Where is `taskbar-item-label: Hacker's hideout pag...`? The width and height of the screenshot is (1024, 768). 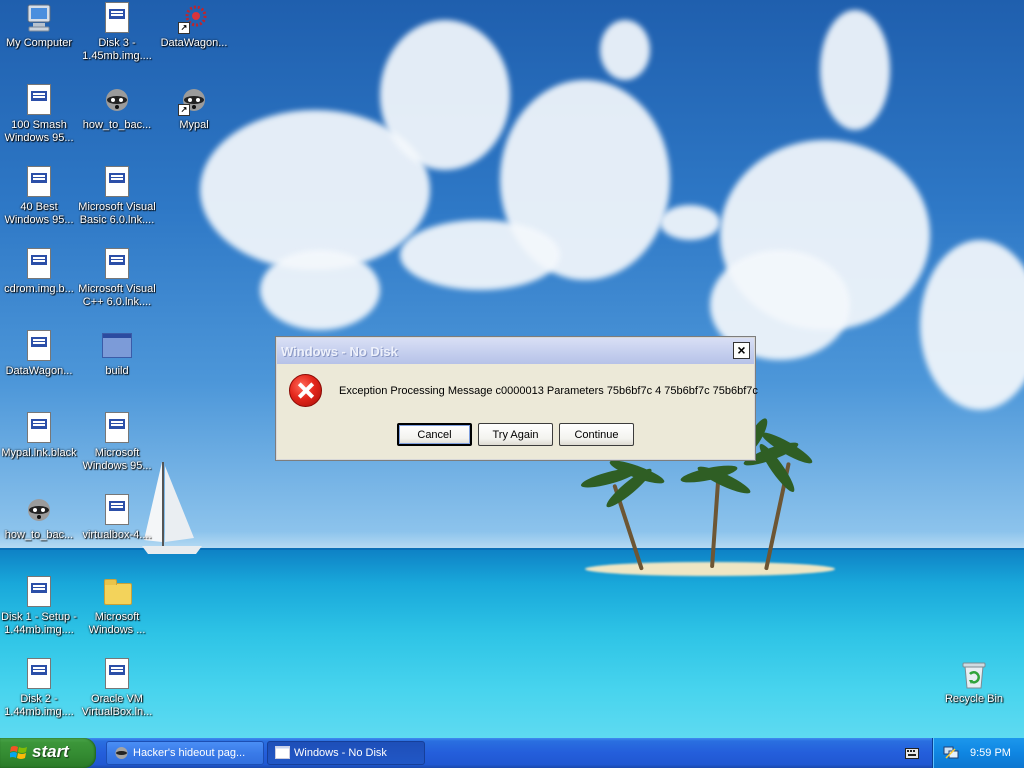 taskbar-item-label: Hacker's hideout pag... is located at coordinates (189, 753).